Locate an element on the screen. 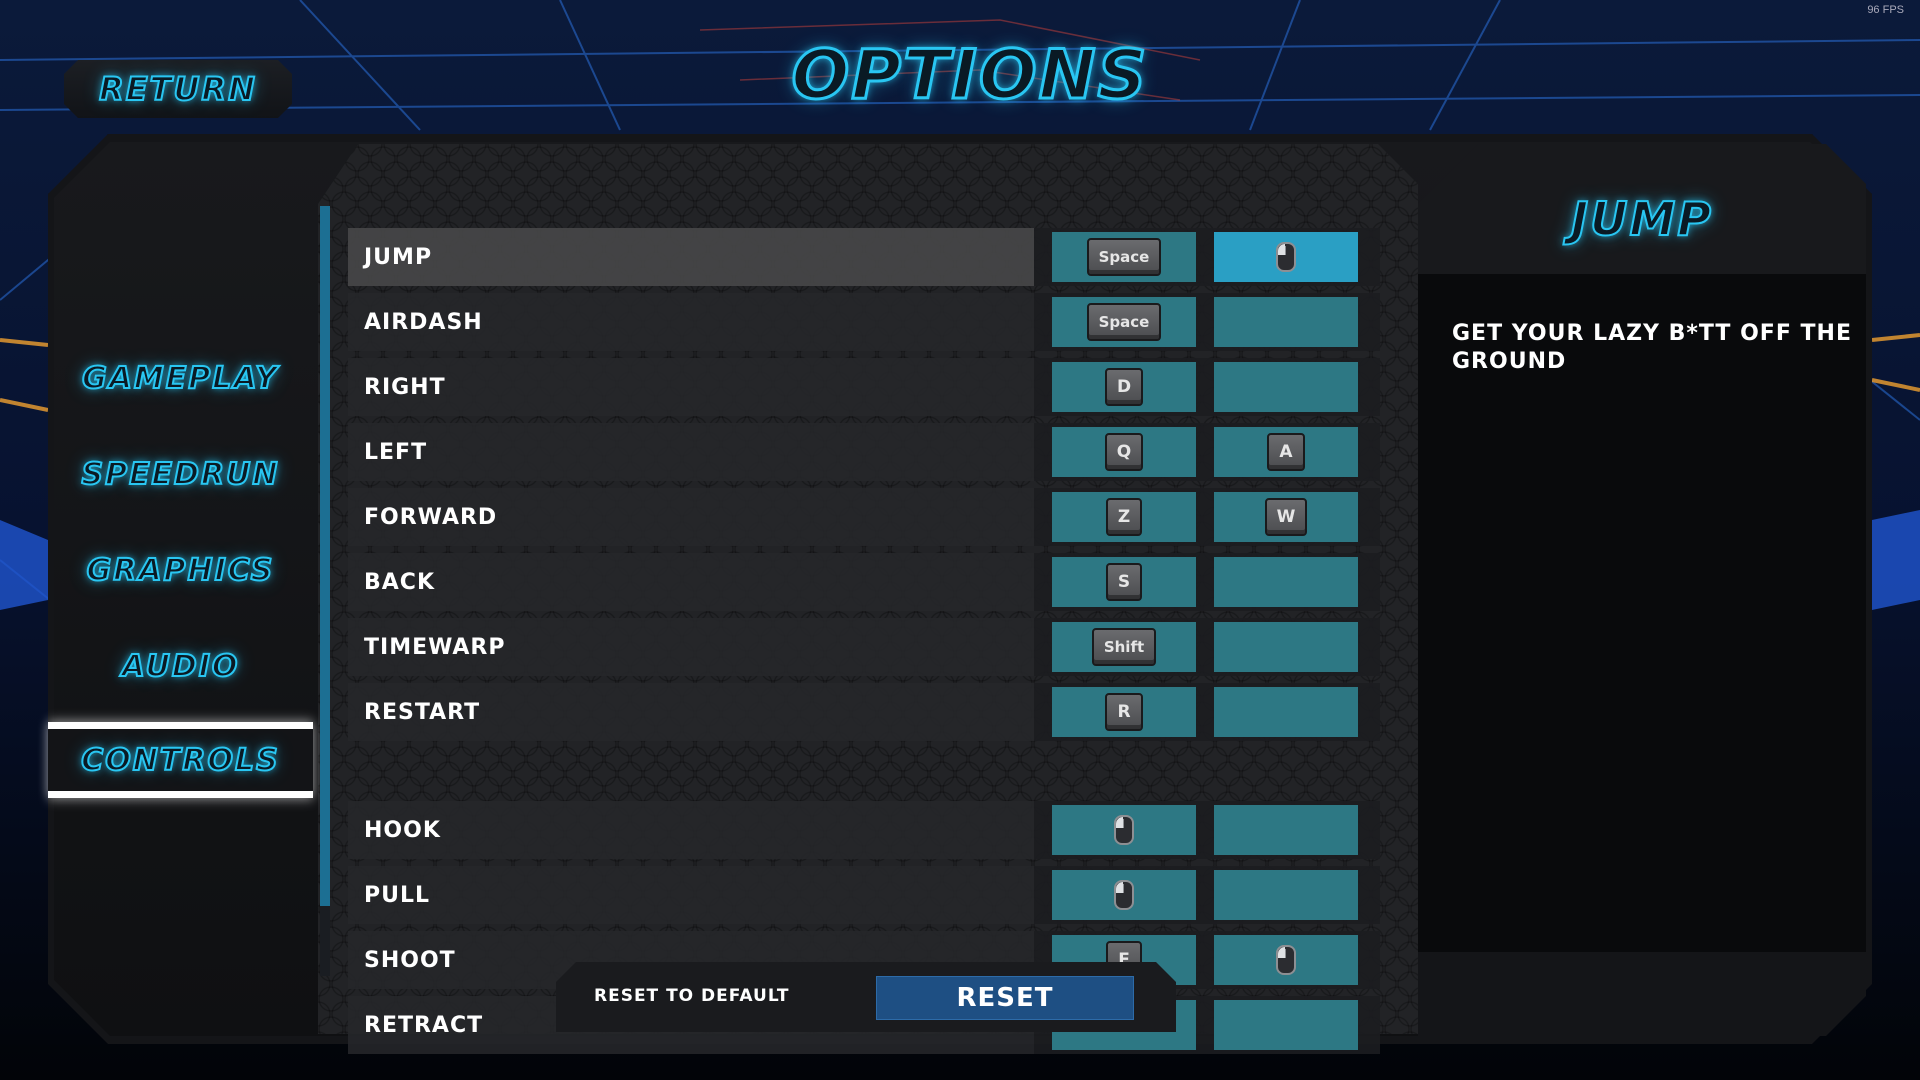 This screenshot has width=1920, height=1080. binding-cells: QA is located at coordinates (1207, 452).